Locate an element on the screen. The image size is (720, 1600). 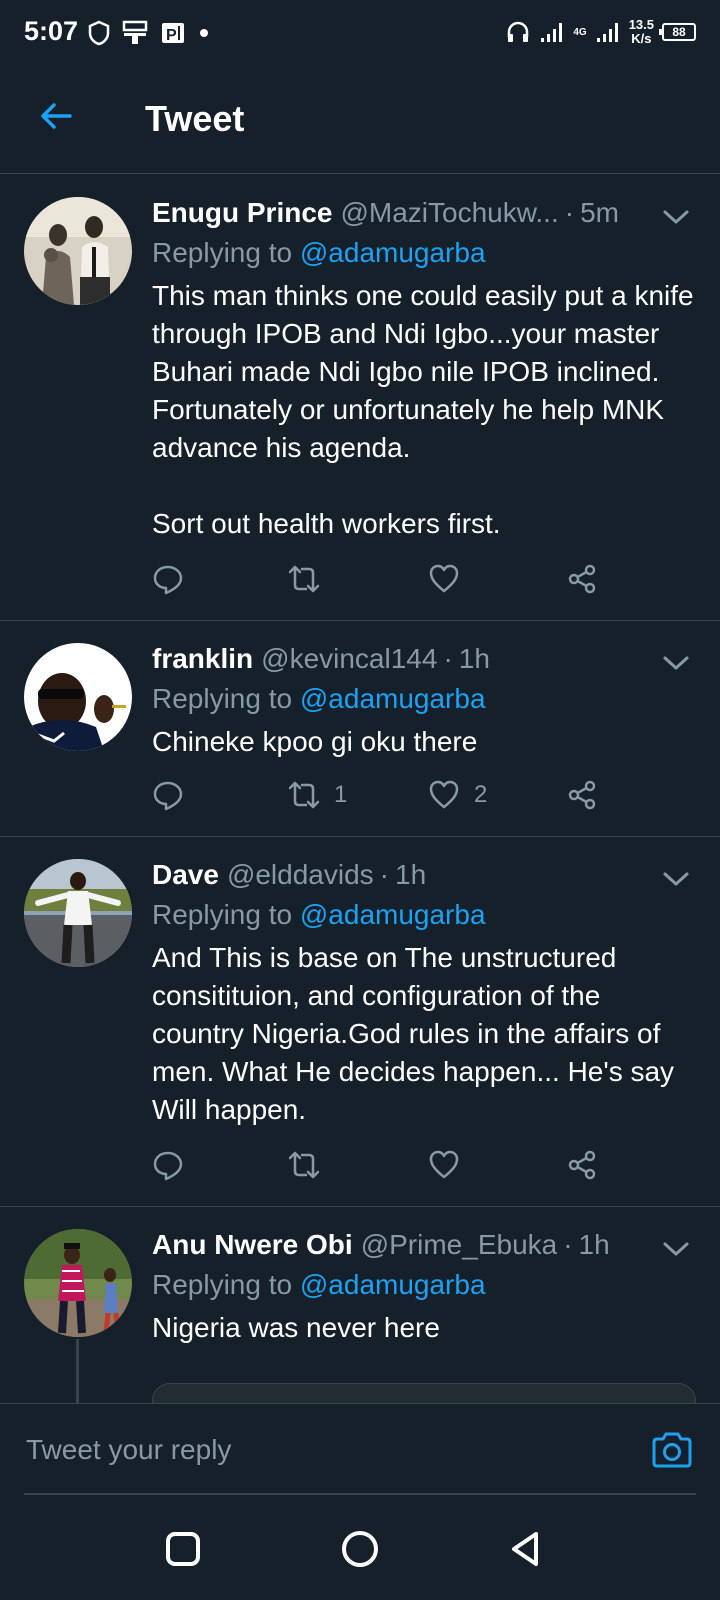
battery-level: 88 is located at coordinates (679, 32).